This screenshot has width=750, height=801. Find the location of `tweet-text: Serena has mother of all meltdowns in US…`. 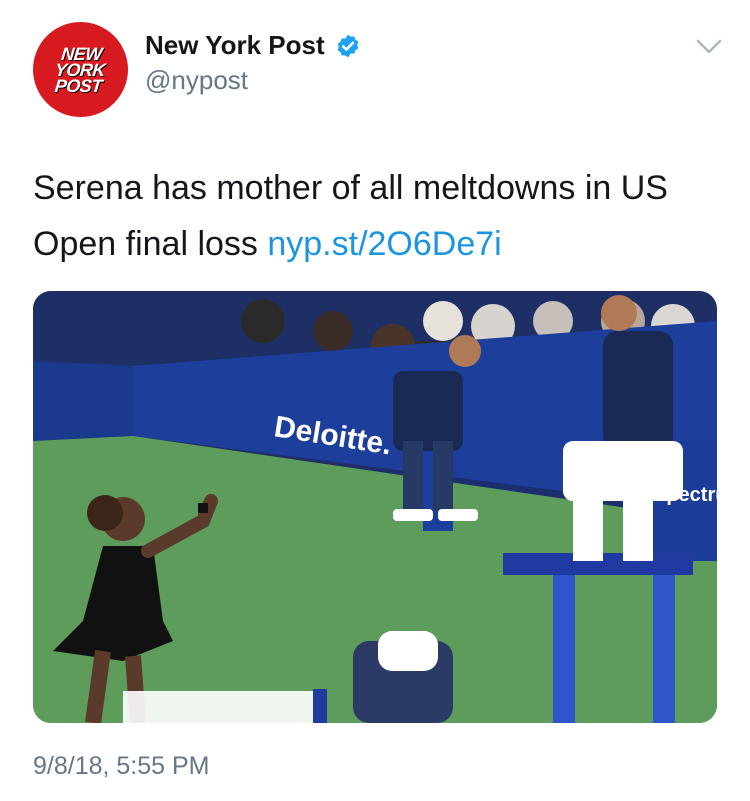

tweet-text: Serena has mother of all meltdowns in US… is located at coordinates (378, 216).